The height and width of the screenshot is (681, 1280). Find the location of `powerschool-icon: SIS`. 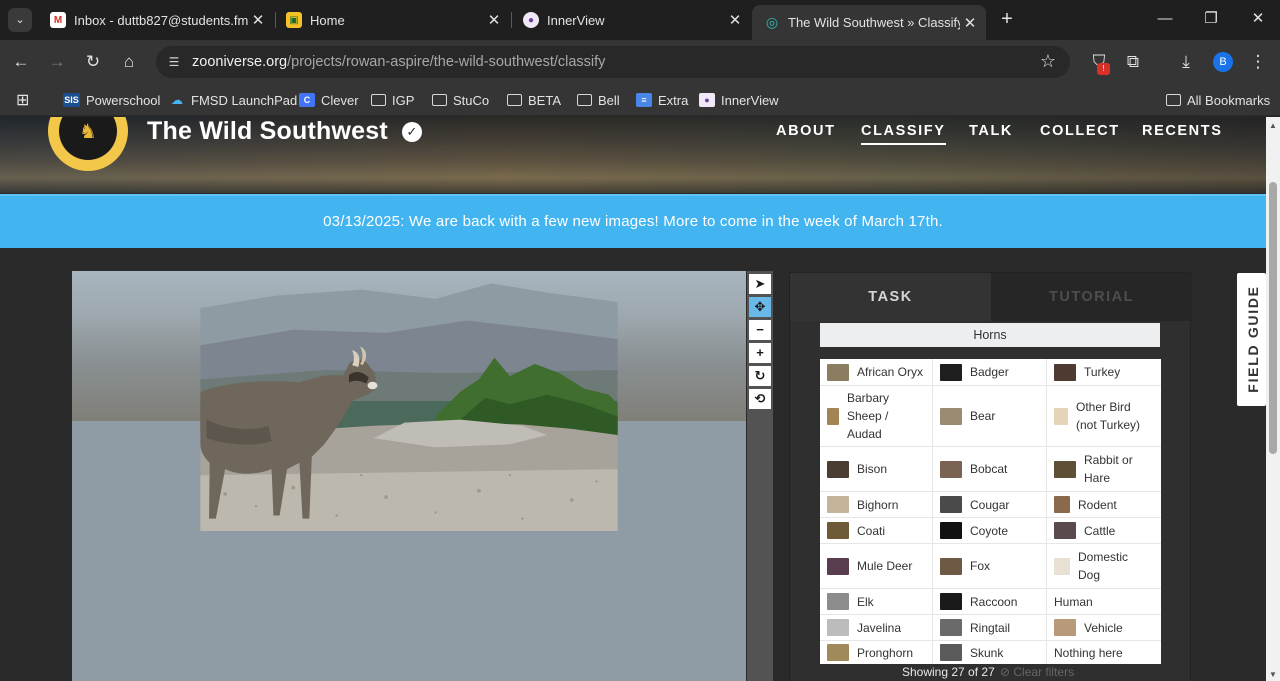

powerschool-icon: SIS is located at coordinates (71, 100).